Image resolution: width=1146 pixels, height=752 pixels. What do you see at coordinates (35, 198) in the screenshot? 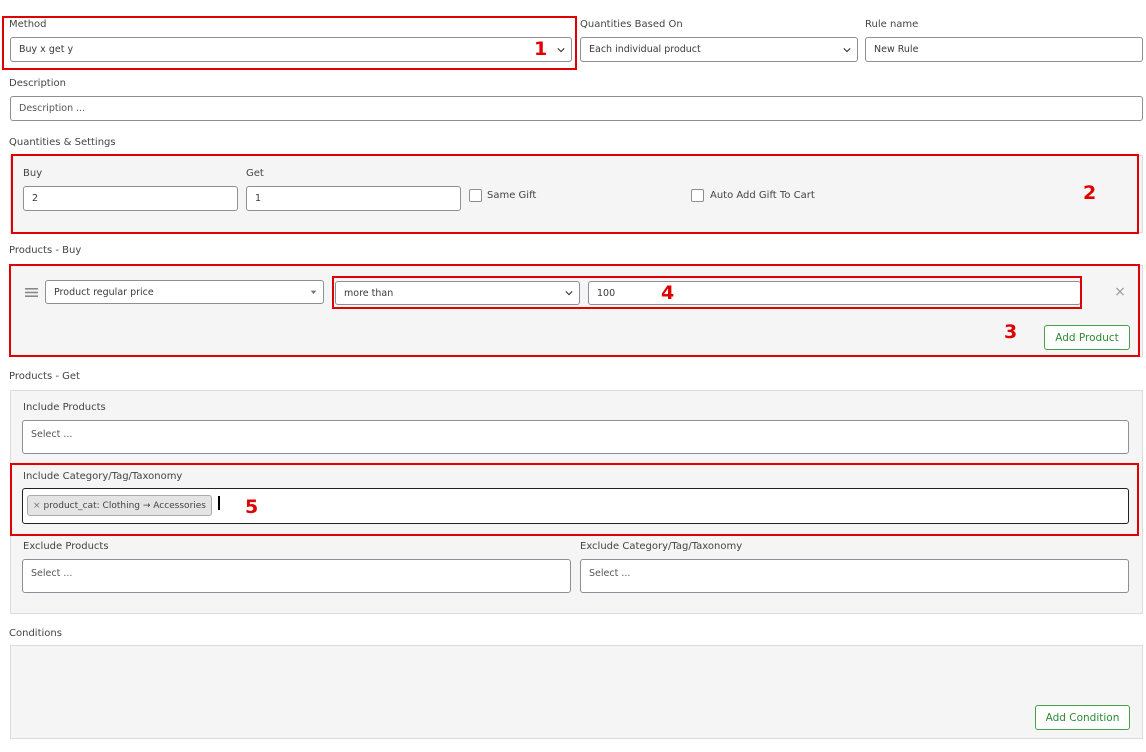
I see `buy-quantity-value: 2` at bounding box center [35, 198].